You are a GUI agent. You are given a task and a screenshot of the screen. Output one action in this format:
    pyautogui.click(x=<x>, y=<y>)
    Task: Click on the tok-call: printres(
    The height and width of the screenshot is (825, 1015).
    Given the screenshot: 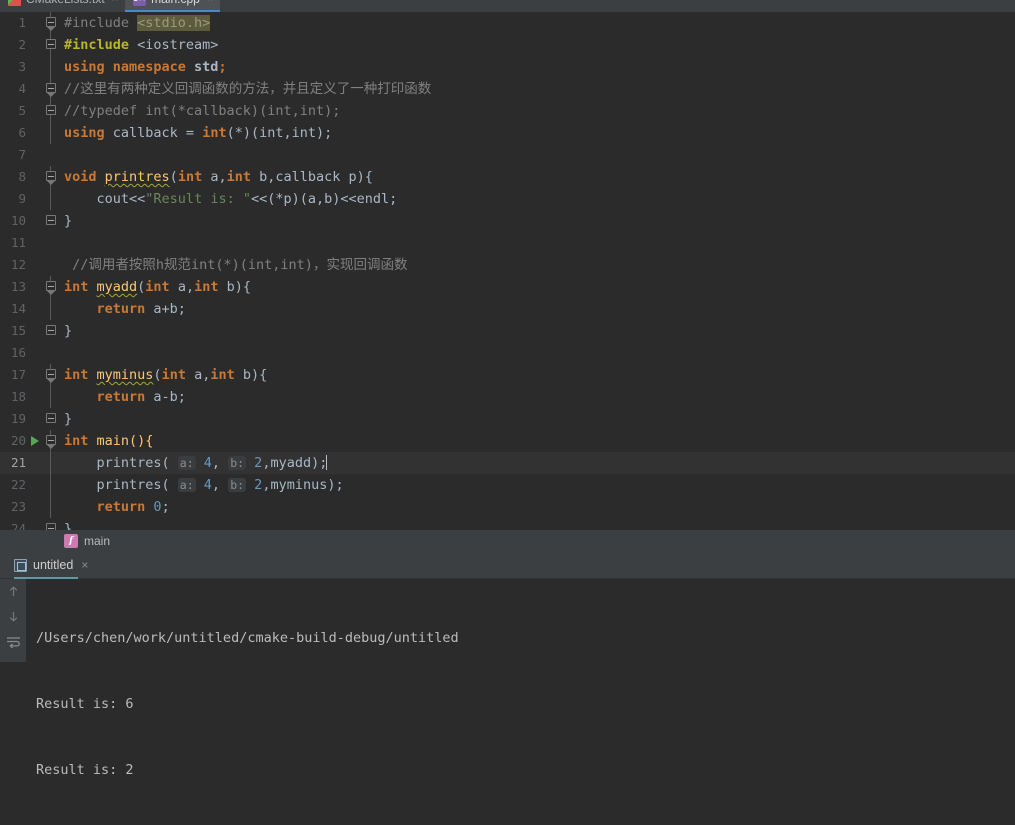 What is the action you would take?
    pyautogui.click(x=137, y=485)
    